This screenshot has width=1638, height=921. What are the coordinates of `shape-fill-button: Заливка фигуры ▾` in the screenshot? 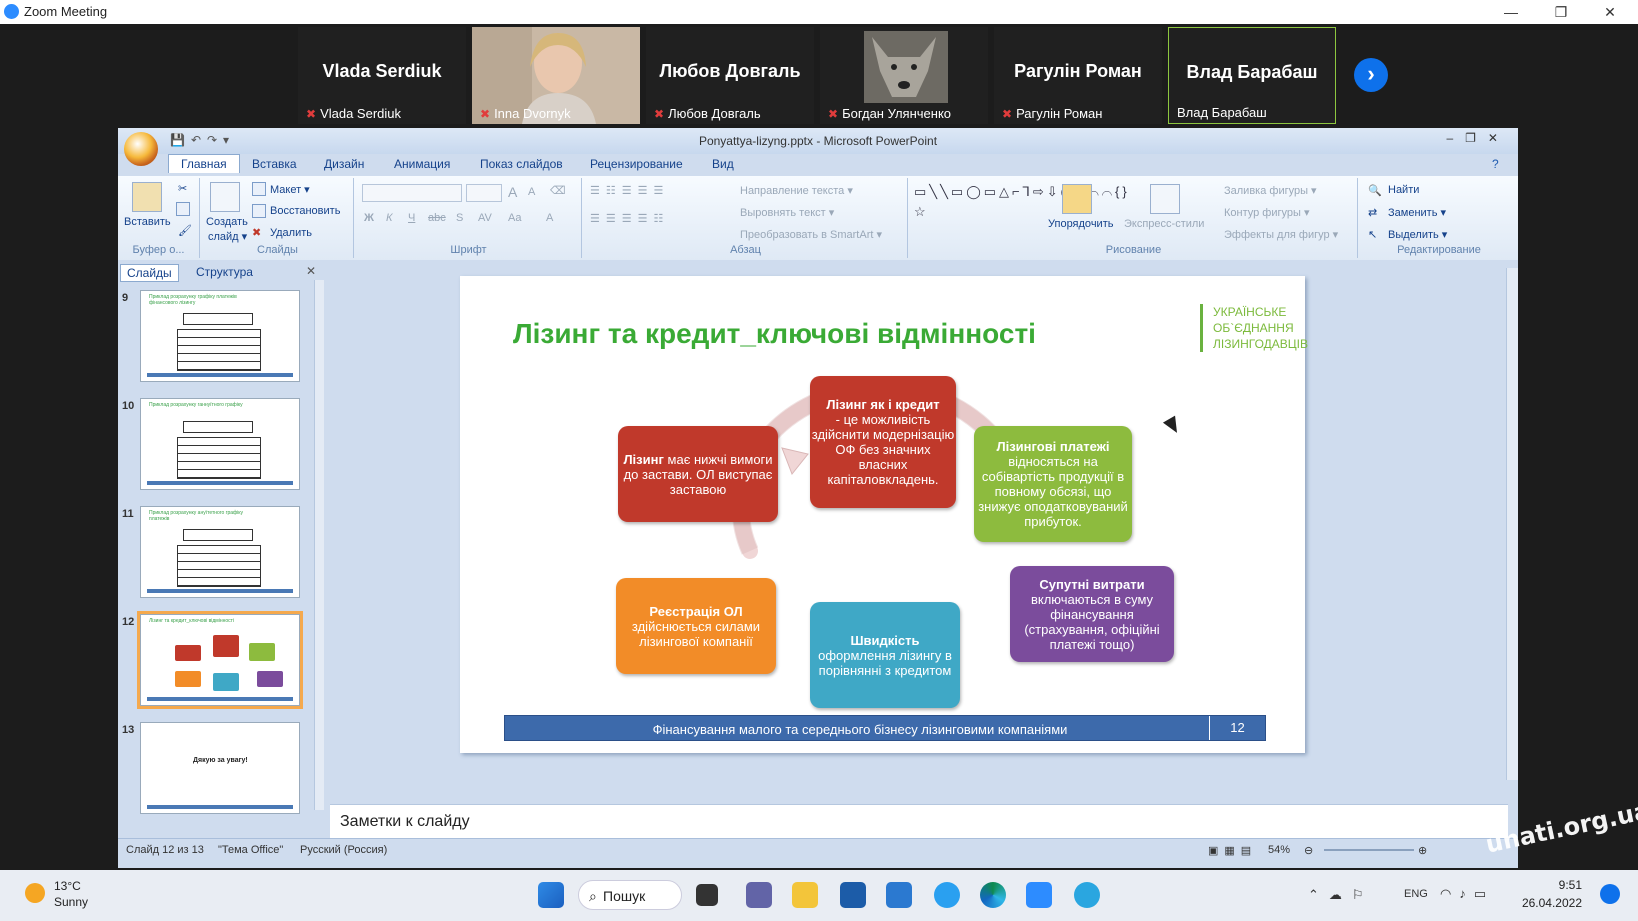 It's located at (1270, 190).